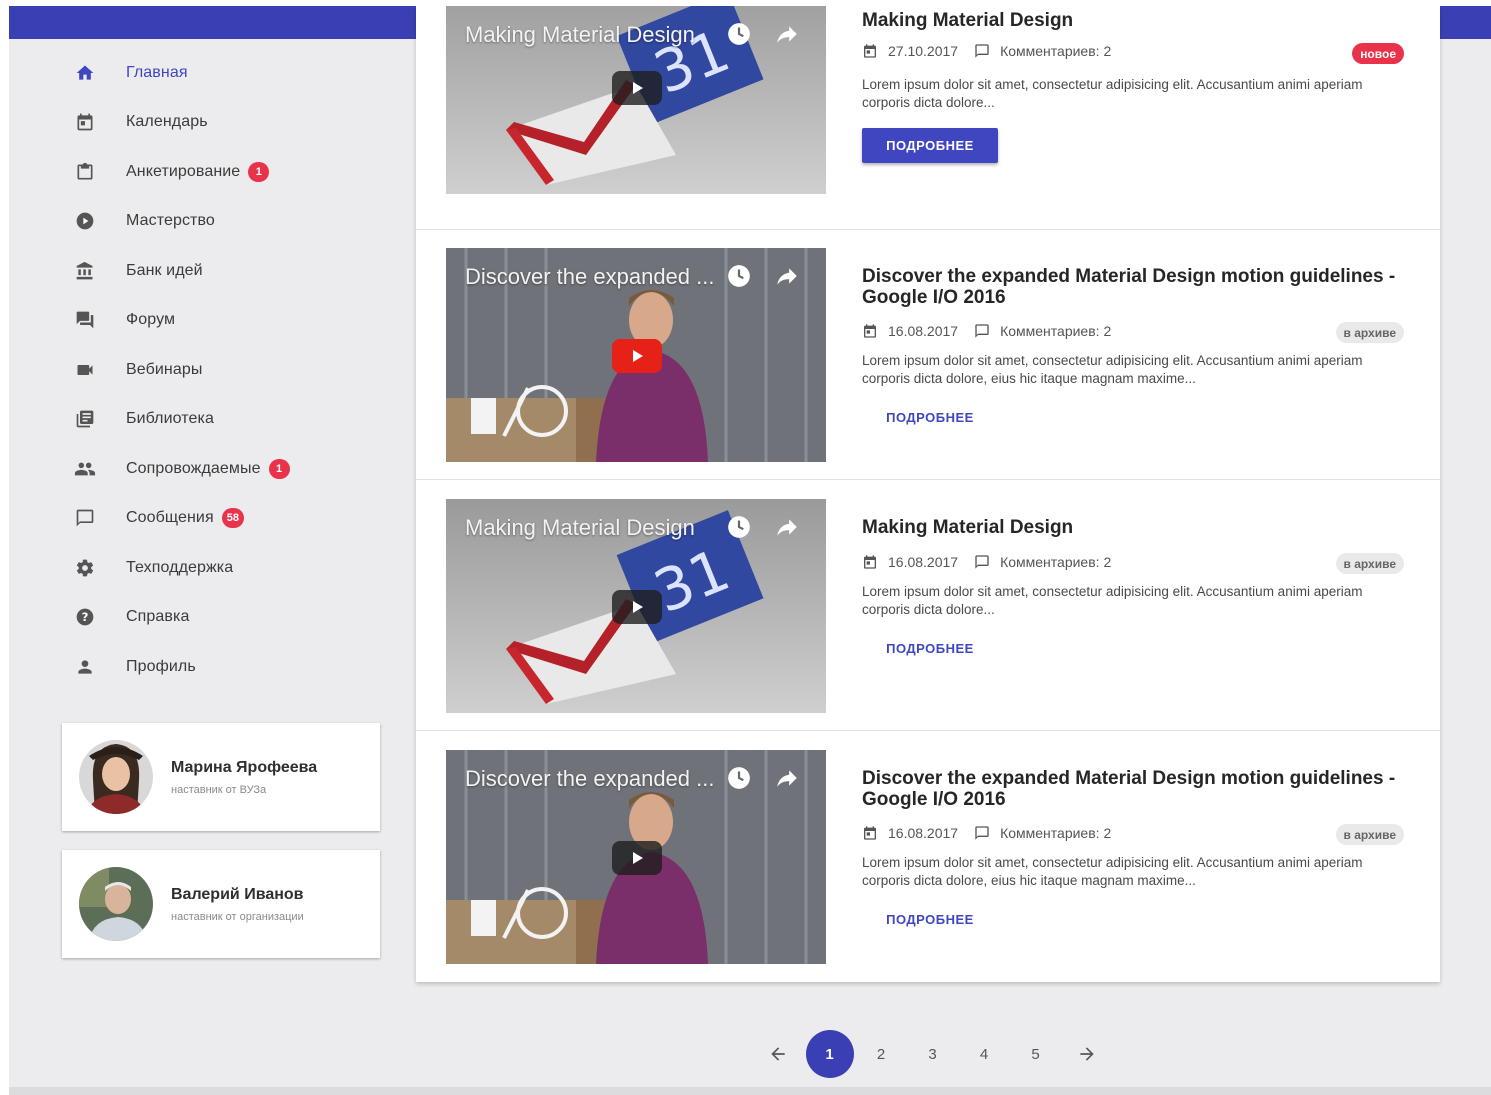 The image size is (1491, 1095). I want to click on sidebar-item-mastery: Мастерство, so click(224, 222).